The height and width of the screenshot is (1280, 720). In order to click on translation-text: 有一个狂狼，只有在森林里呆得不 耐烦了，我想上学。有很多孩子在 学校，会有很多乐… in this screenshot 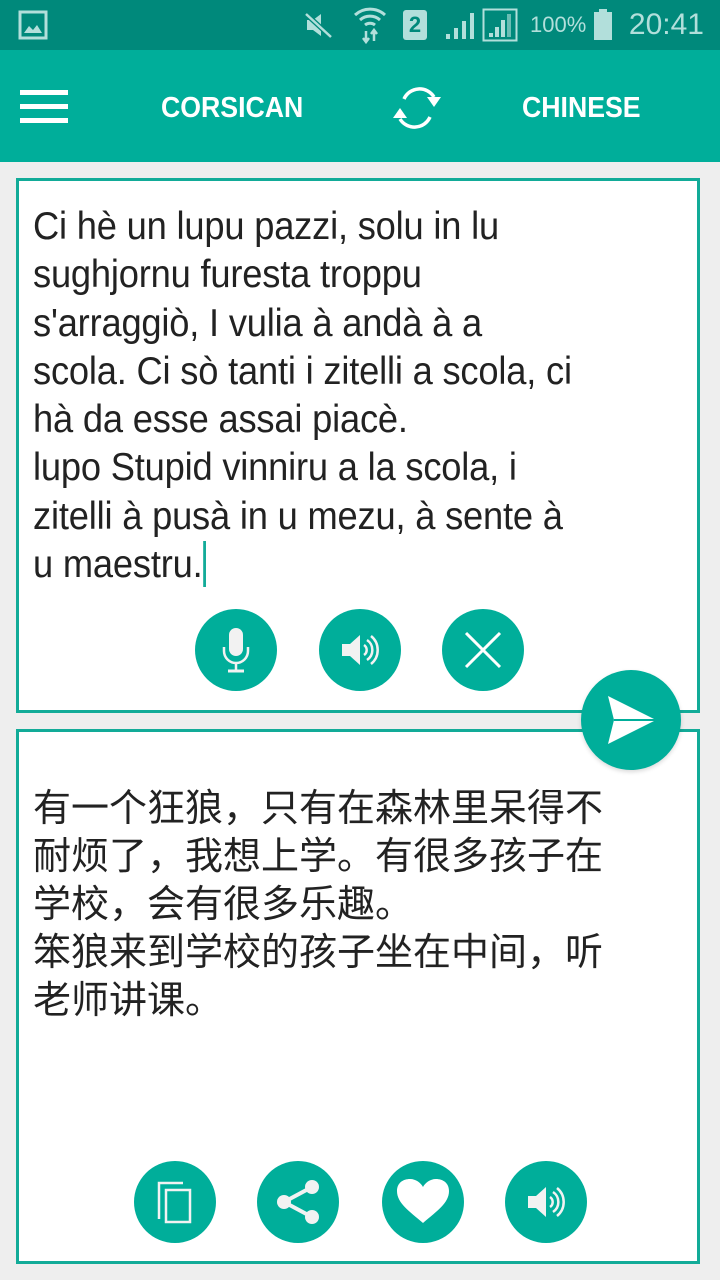, I will do `click(318, 904)`.